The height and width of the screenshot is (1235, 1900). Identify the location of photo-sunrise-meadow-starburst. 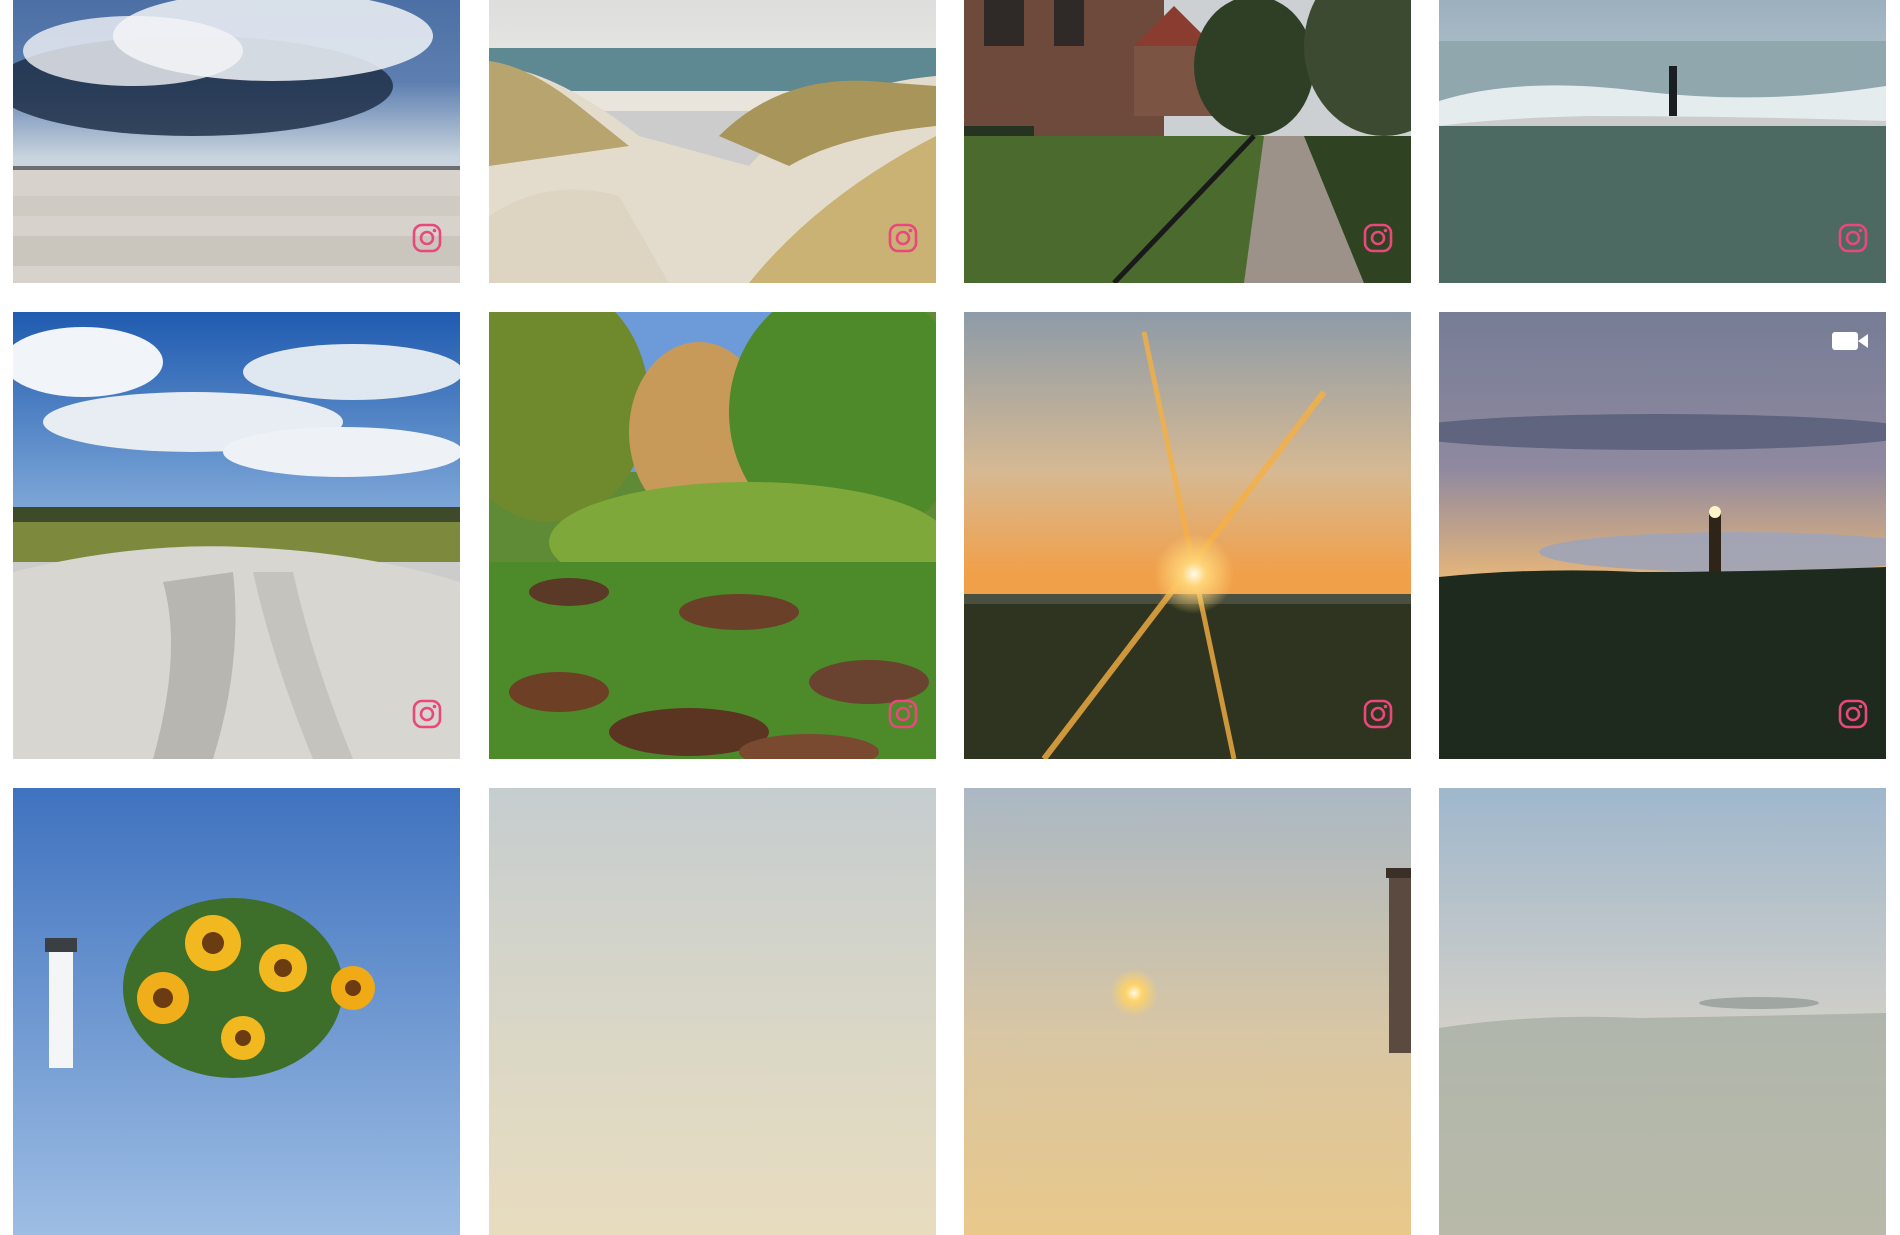
(1187, 535).